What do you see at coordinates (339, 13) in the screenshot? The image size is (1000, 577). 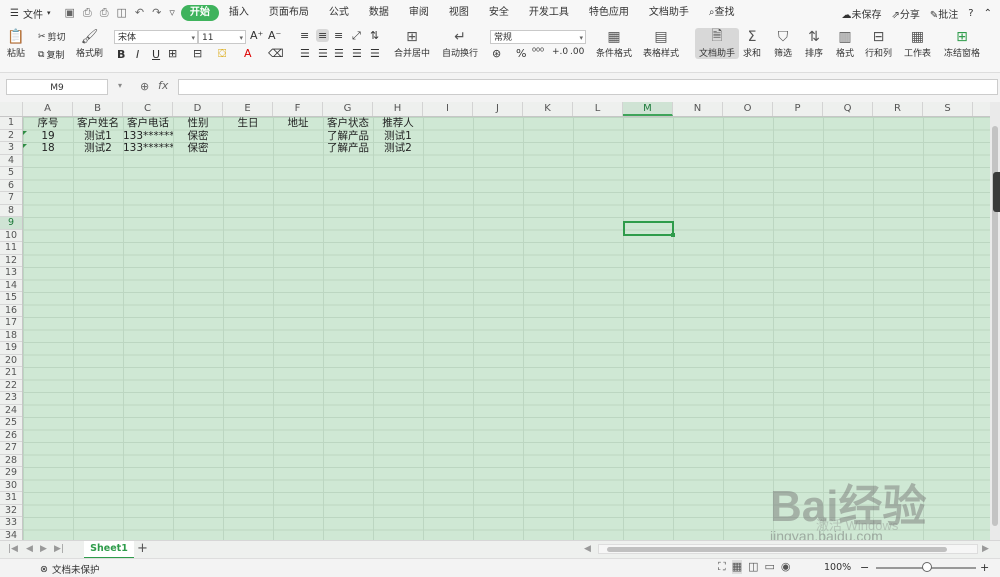 I see `tab-formulas: 公式` at bounding box center [339, 13].